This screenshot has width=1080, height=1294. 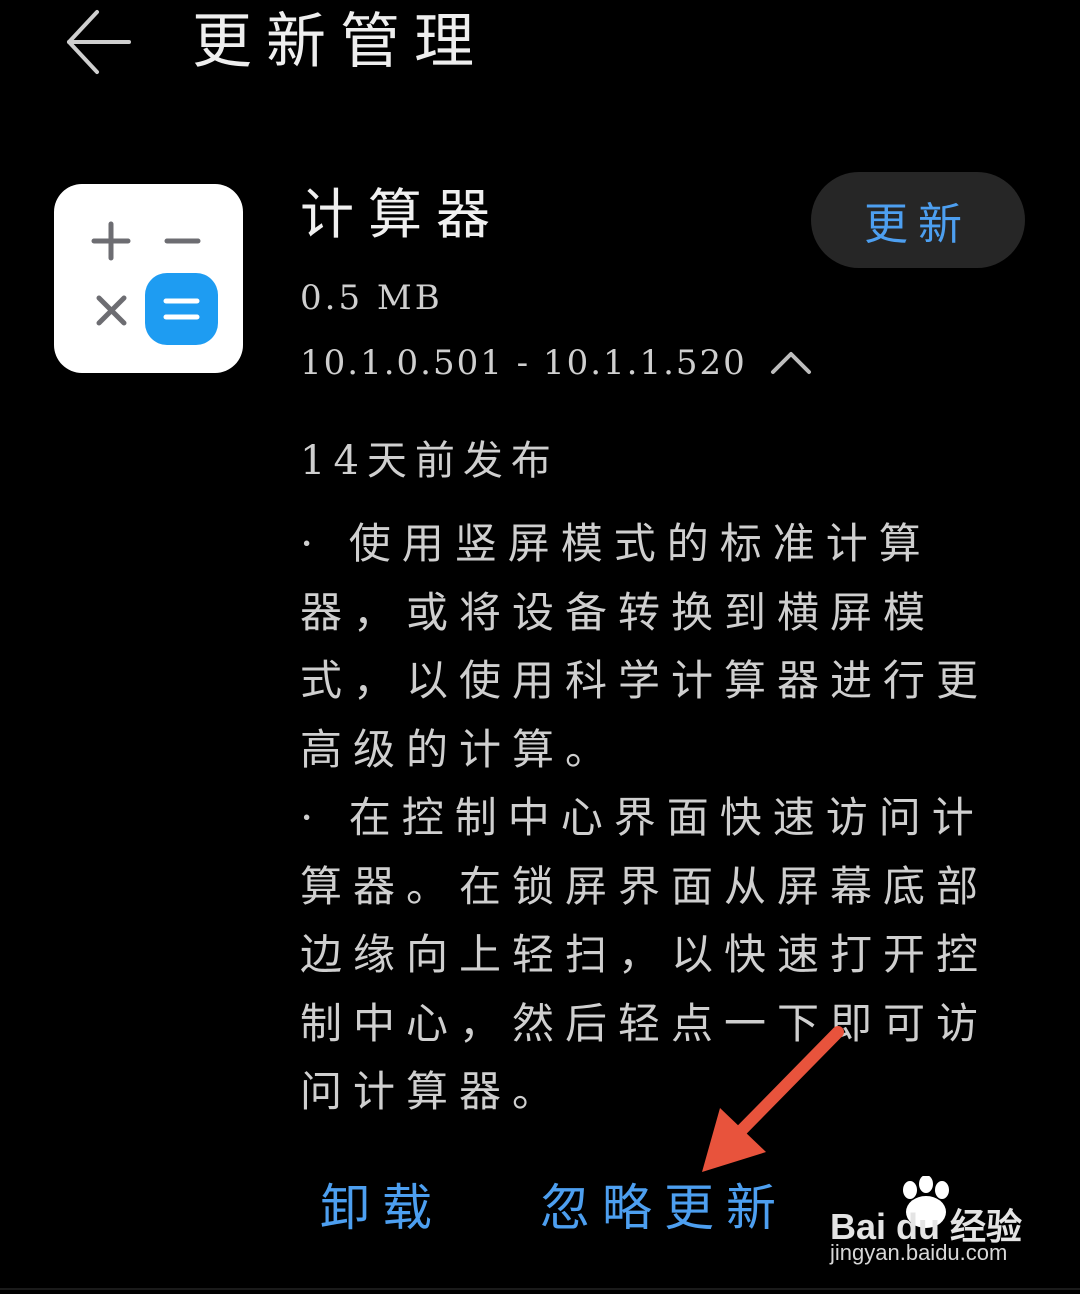 What do you see at coordinates (523, 363) in the screenshot?
I see `version-range: 10.1.0.501 - 10.1.1.520` at bounding box center [523, 363].